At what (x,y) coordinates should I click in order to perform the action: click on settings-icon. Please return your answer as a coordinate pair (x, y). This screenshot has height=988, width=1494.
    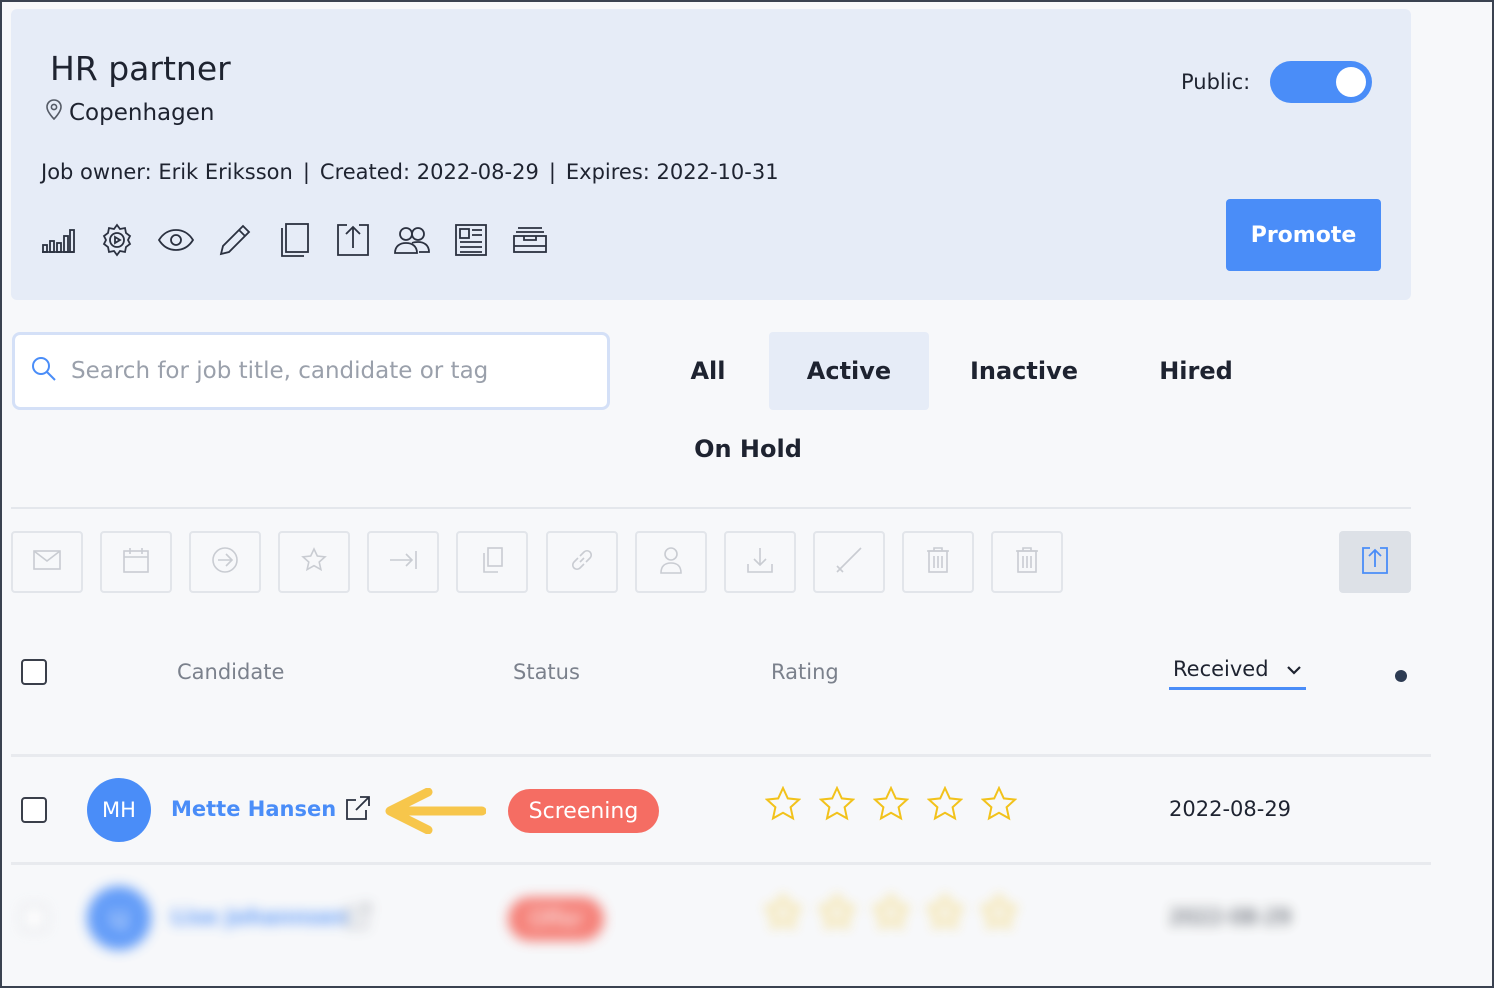
    Looking at the image, I should click on (117, 240).